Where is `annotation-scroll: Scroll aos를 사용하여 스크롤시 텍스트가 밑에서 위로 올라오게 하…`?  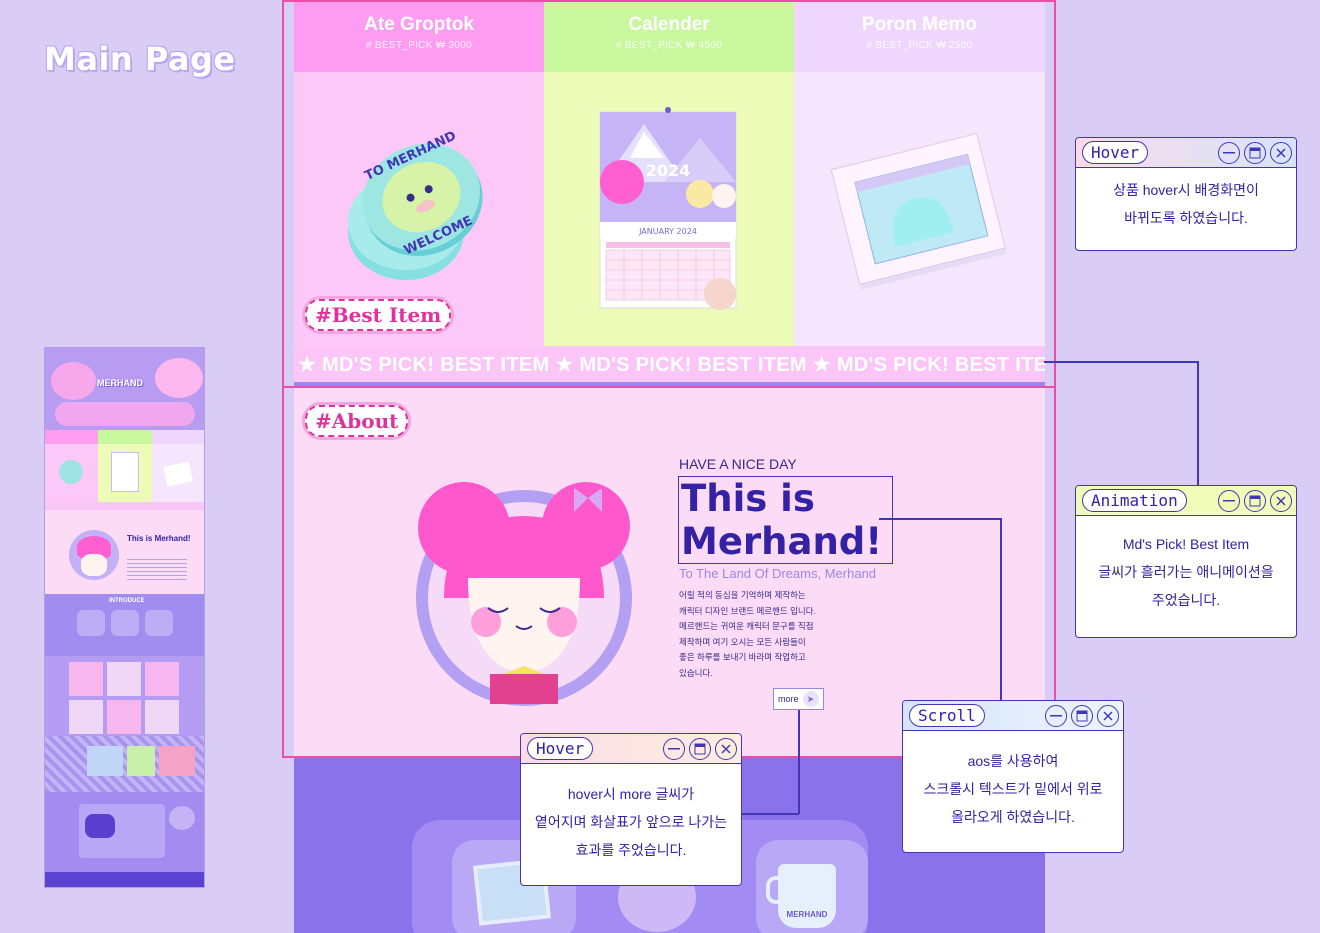 annotation-scroll: Scroll aos를 사용하여 스크롤시 텍스트가 밑에서 위로 올라오게 하… is located at coordinates (1013, 776).